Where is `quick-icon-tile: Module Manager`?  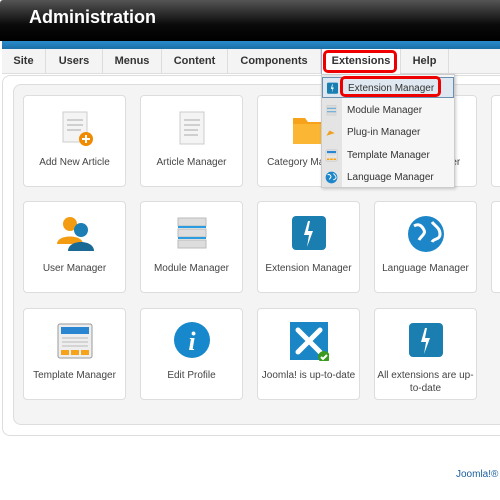 quick-icon-tile: Module Manager is located at coordinates (191, 247).